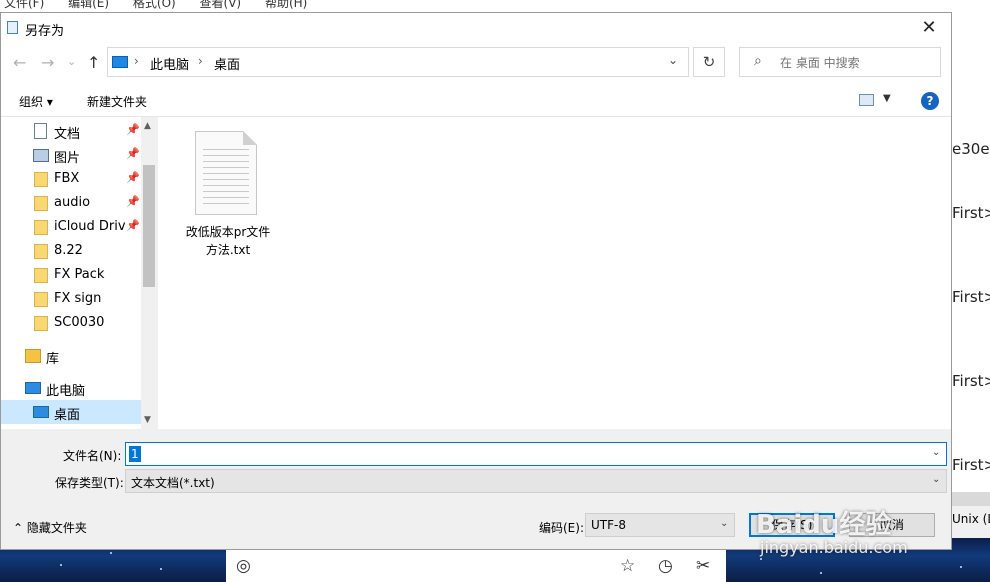 The width and height of the screenshot is (990, 582). Describe the element at coordinates (71, 299) in the screenshot. I see `nav-item-fx-sign: FX sign` at that location.